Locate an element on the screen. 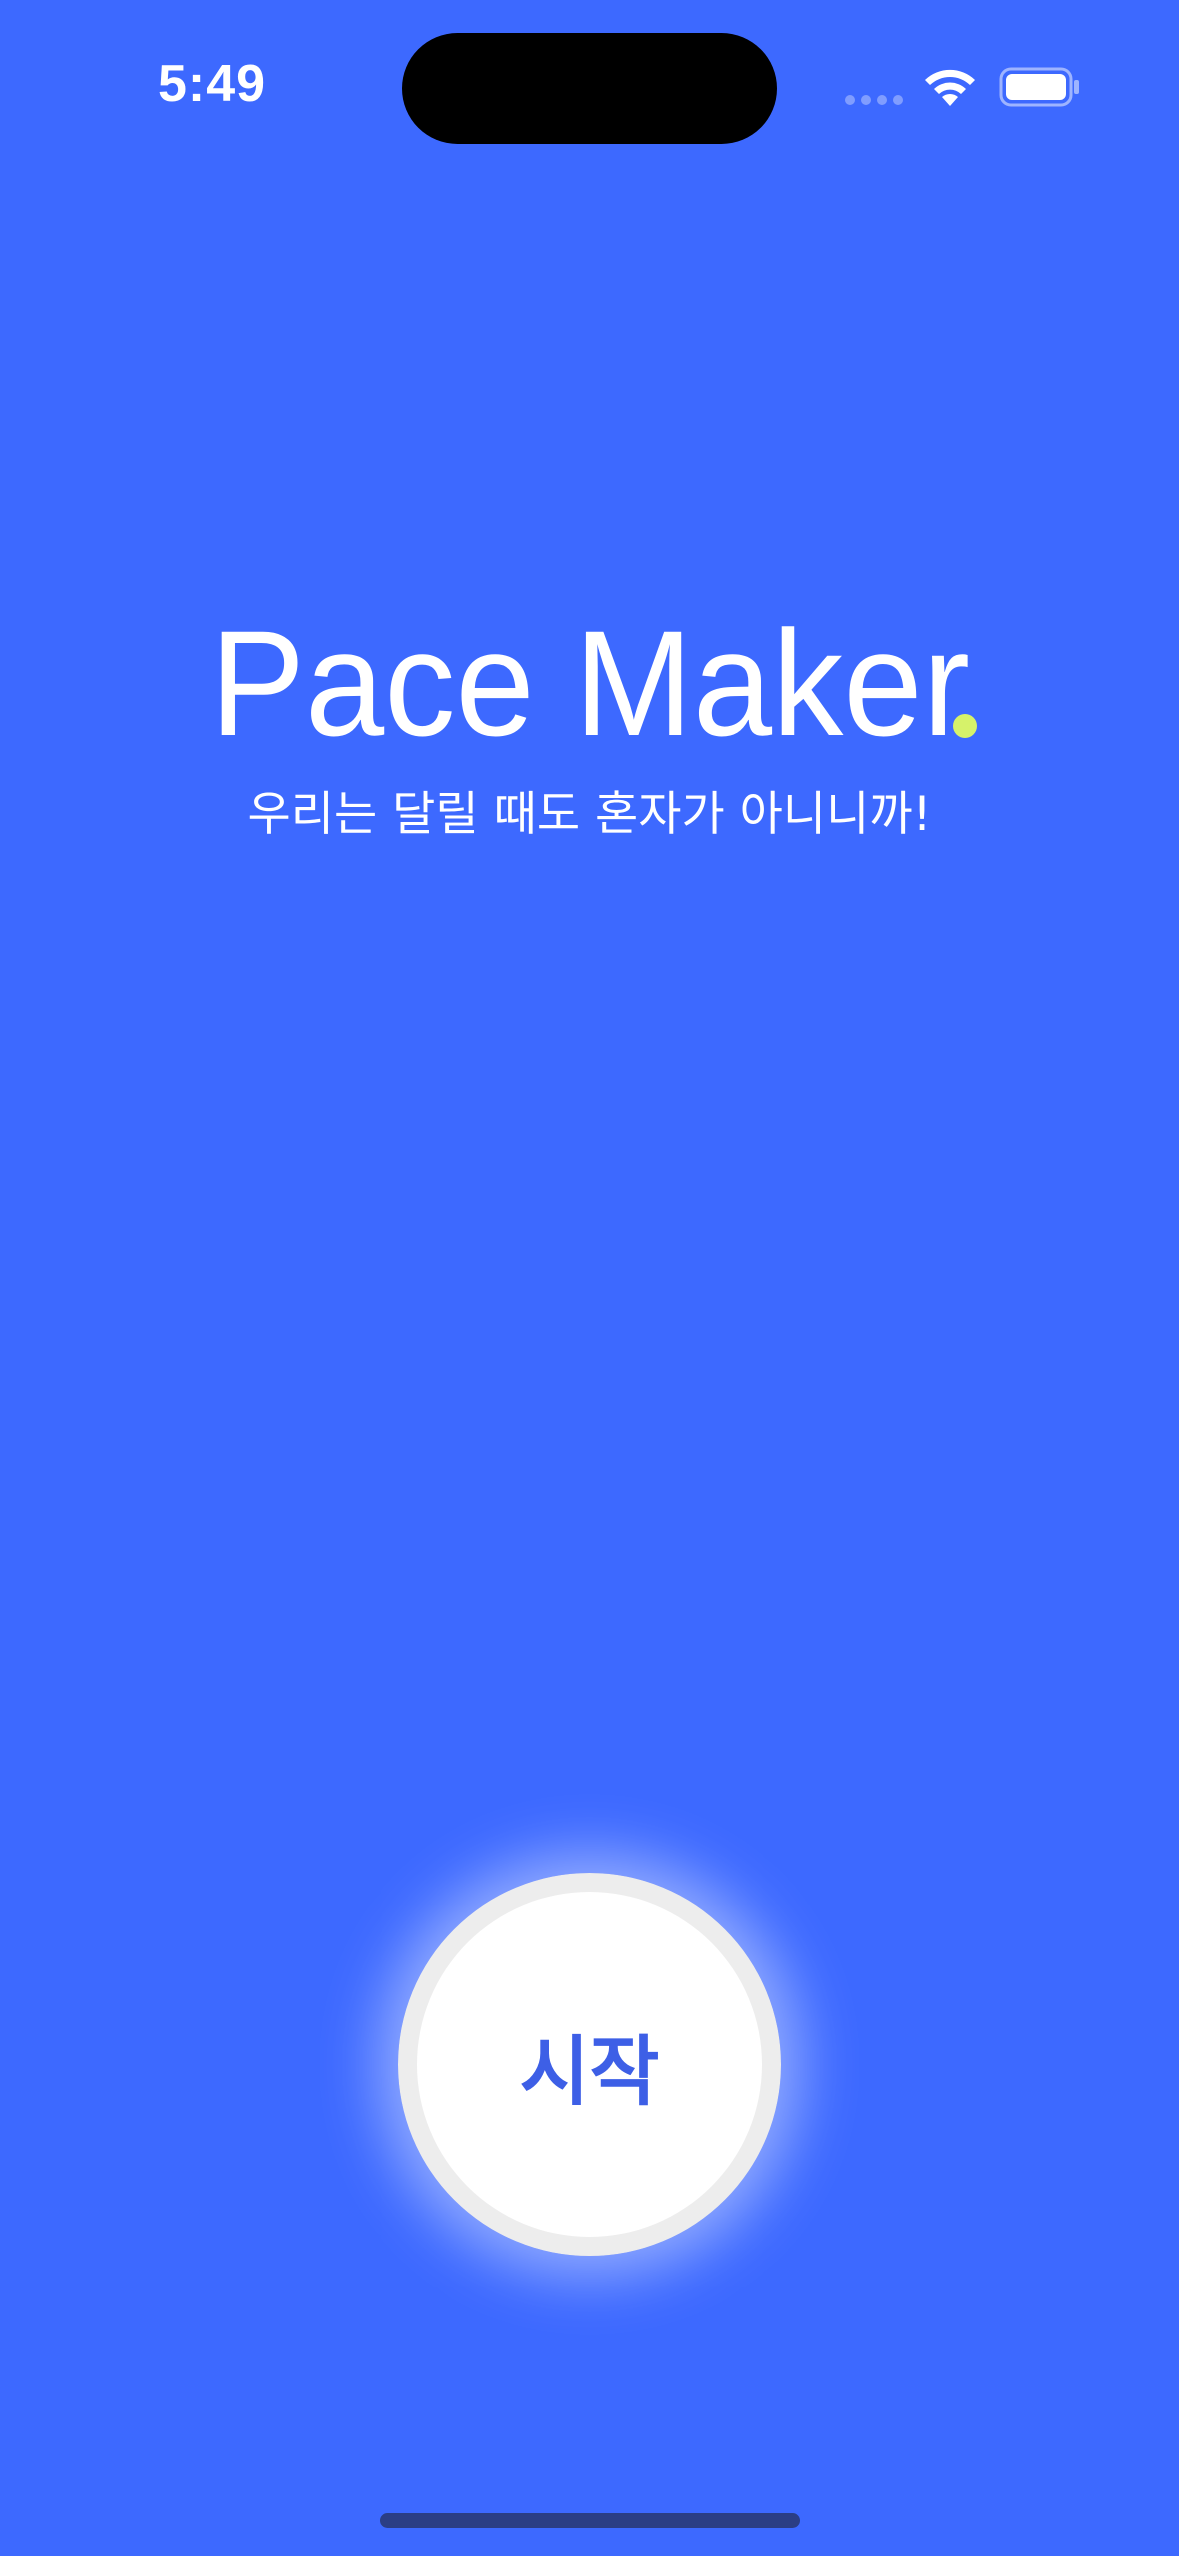  start-button: 시작 is located at coordinates (589, 2064).